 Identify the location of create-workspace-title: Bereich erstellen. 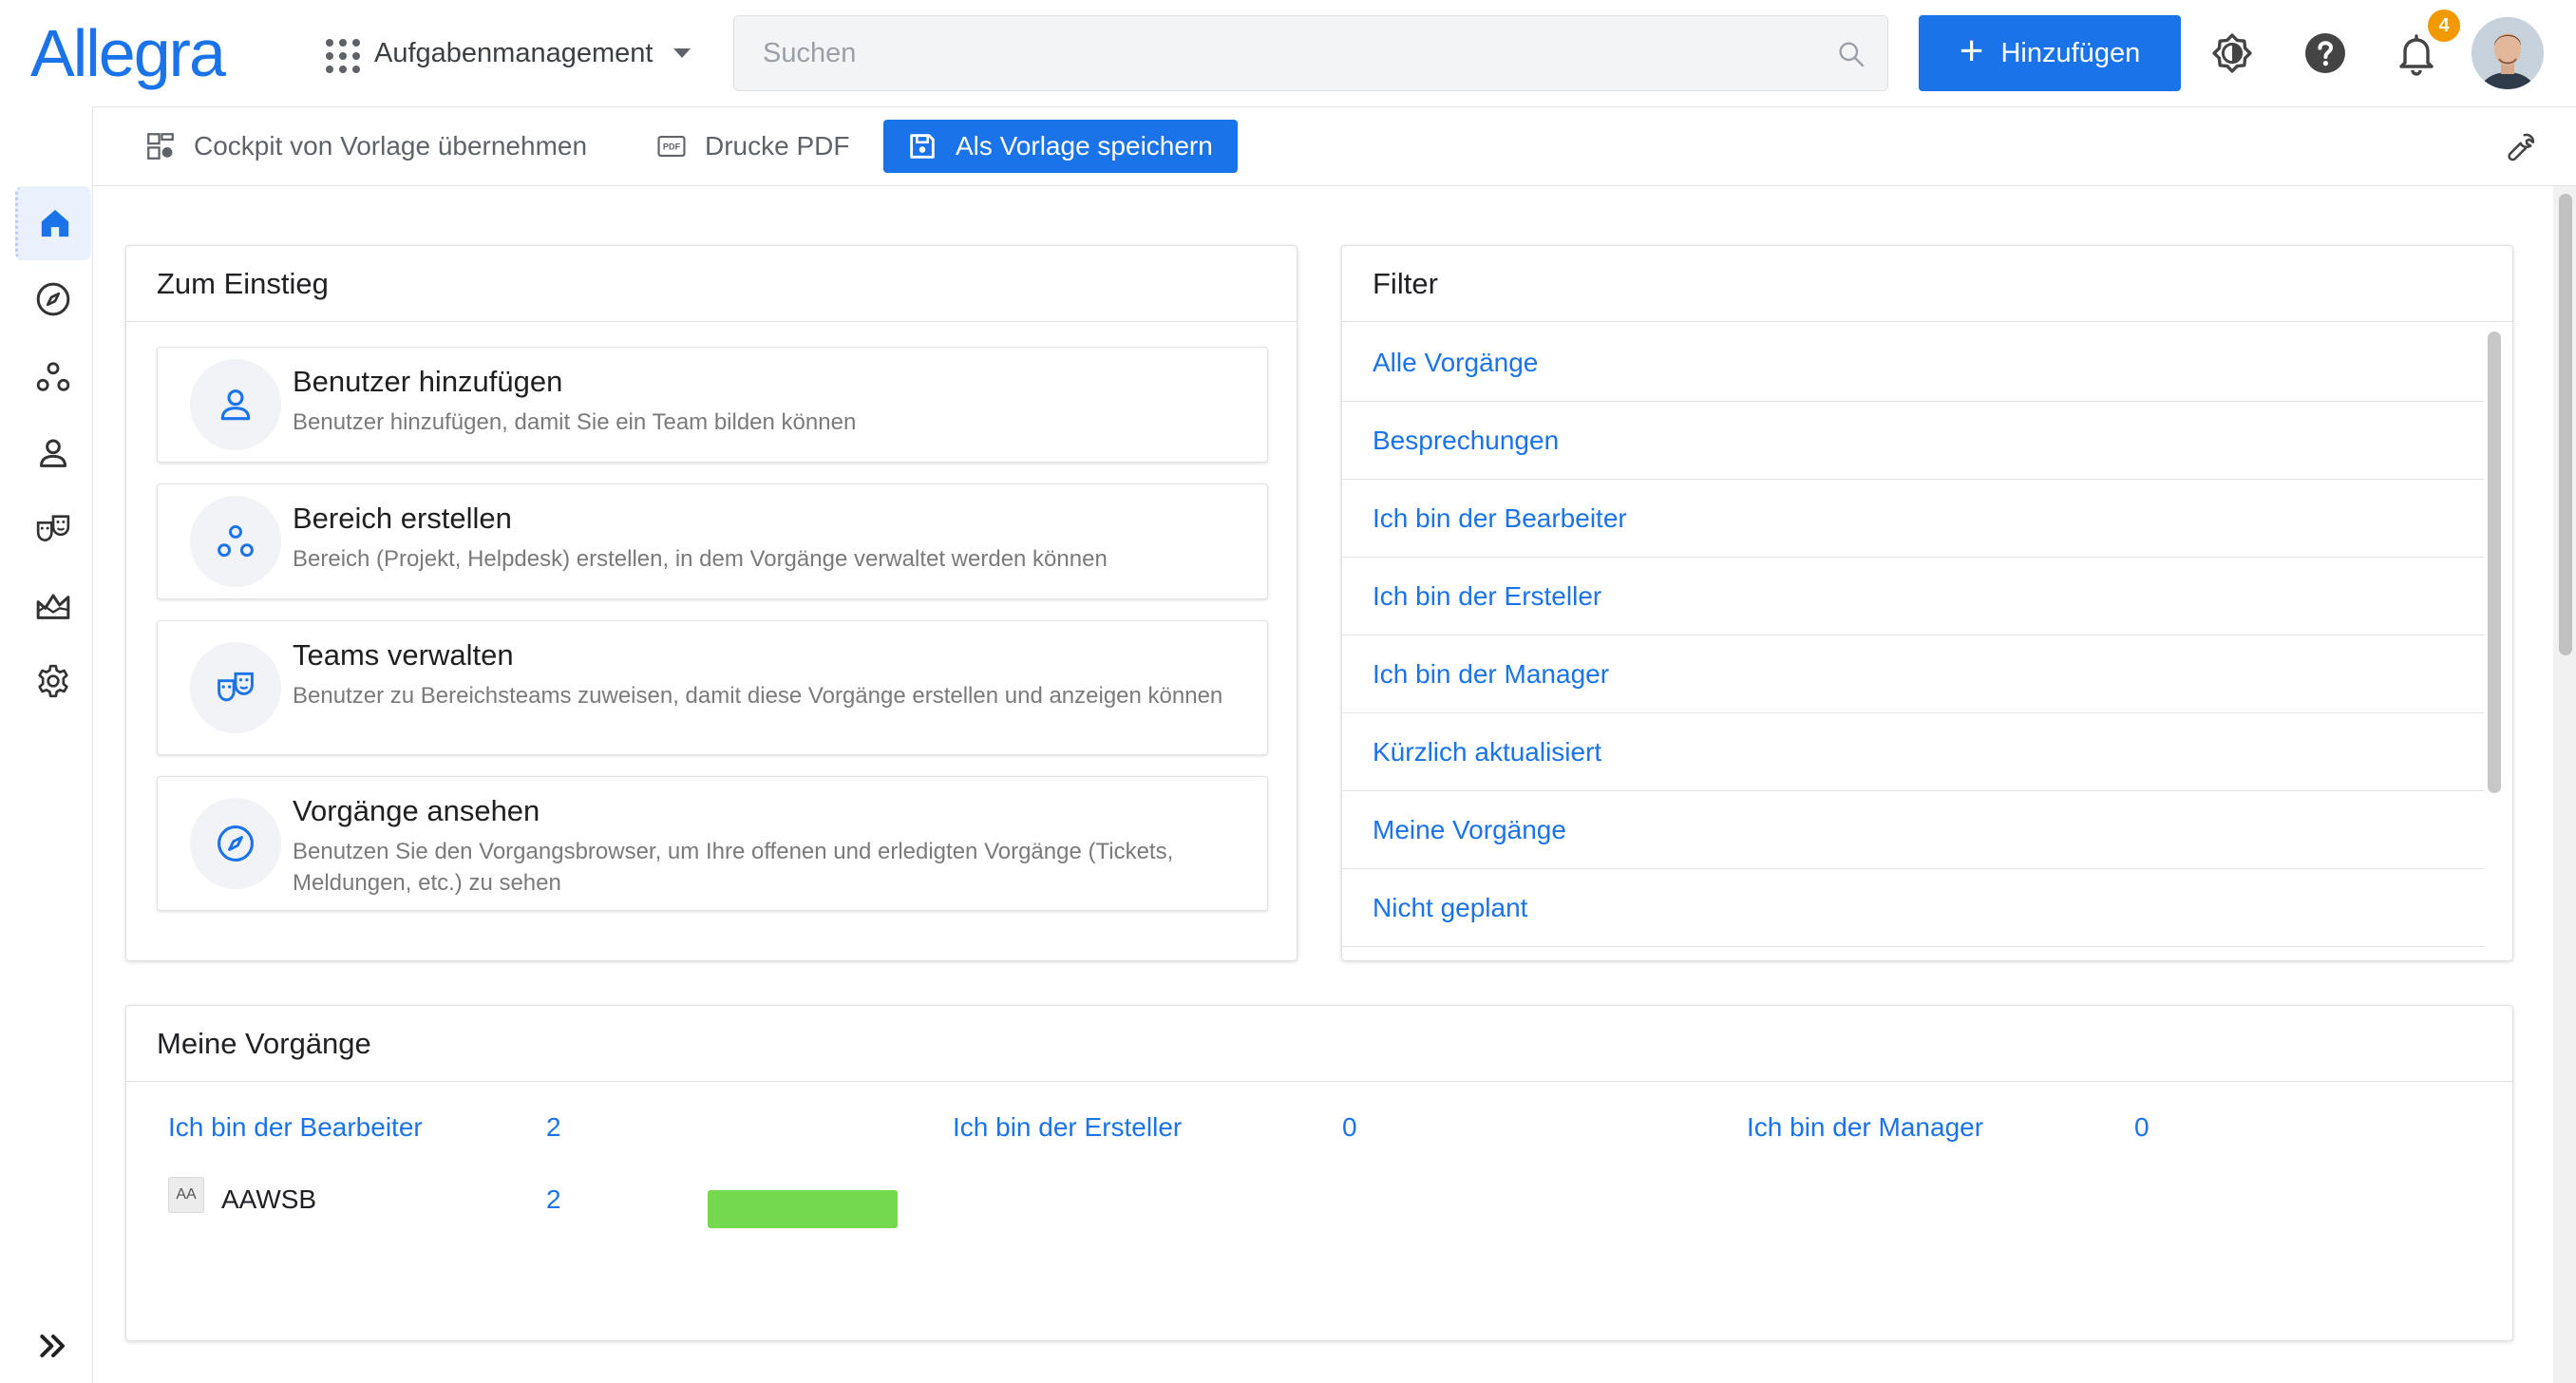
(402, 518).